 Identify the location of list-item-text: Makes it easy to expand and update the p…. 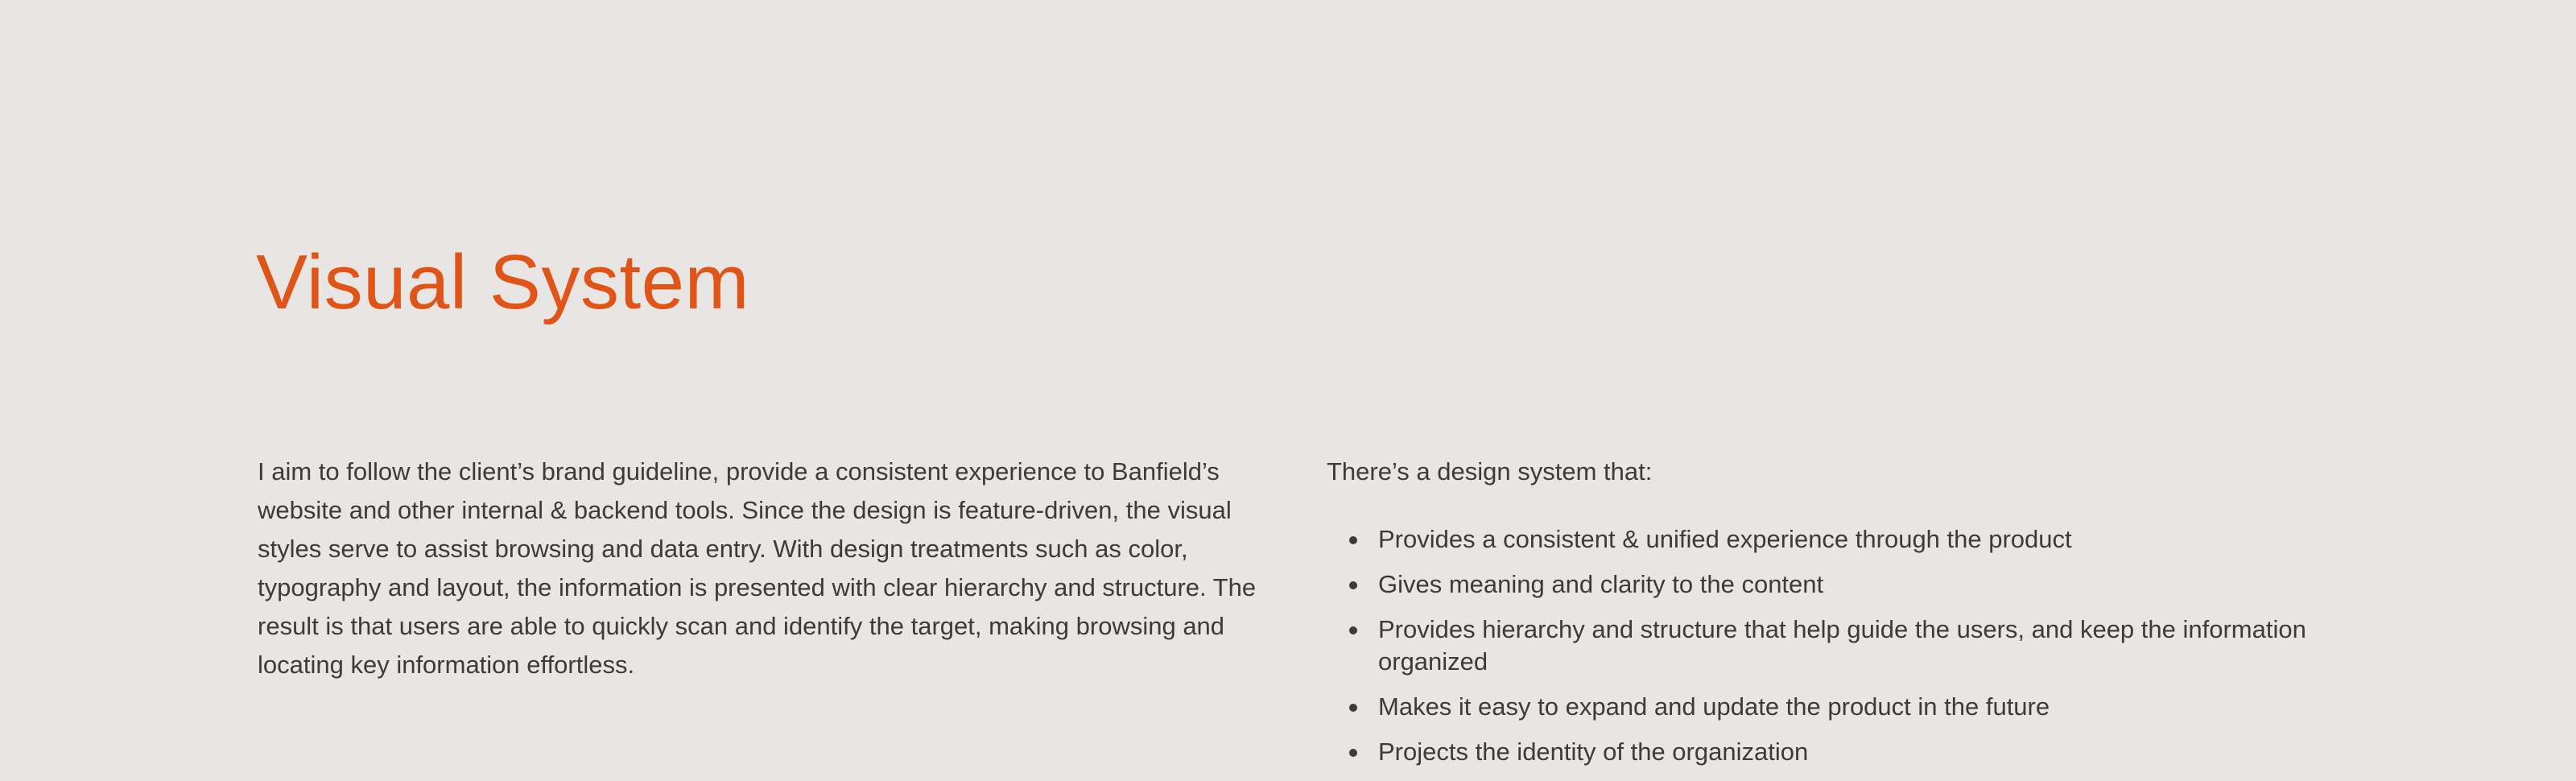
(1714, 706).